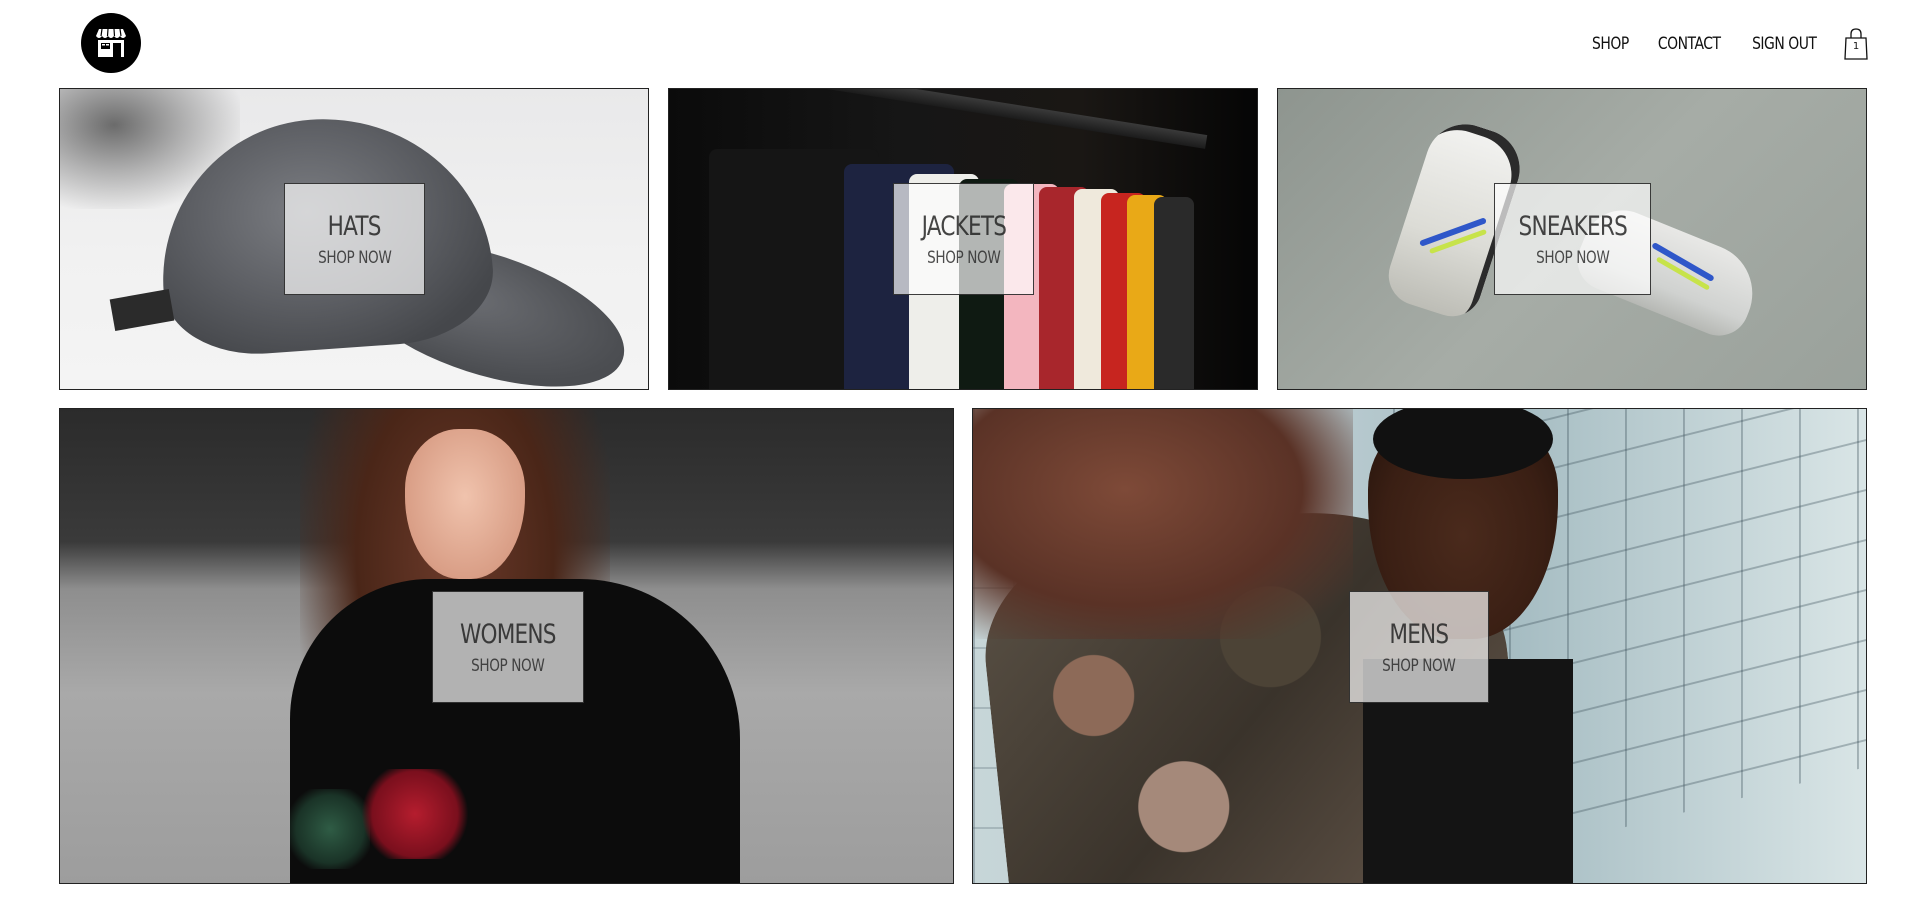 This screenshot has width=1920, height=900. I want to click on category-tile-jackets: JACKETS SHOP NOW, so click(963, 239).